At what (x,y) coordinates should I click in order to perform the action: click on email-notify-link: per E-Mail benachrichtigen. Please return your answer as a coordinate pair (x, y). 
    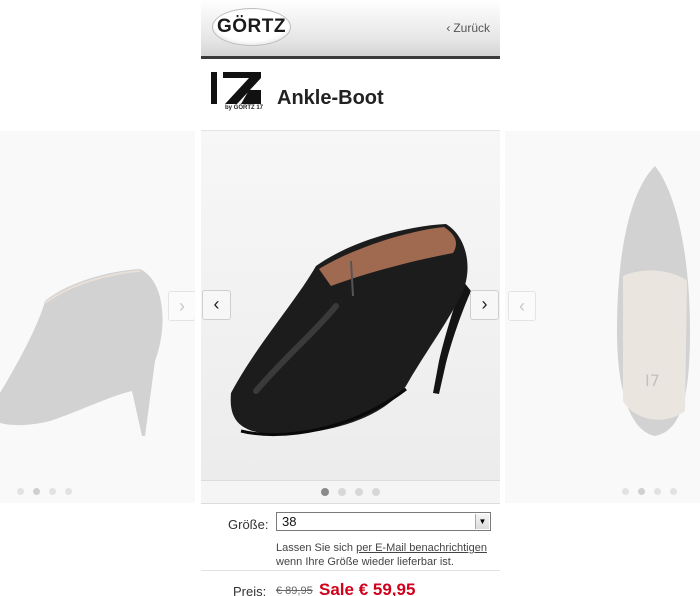
    Looking at the image, I should click on (421, 548).